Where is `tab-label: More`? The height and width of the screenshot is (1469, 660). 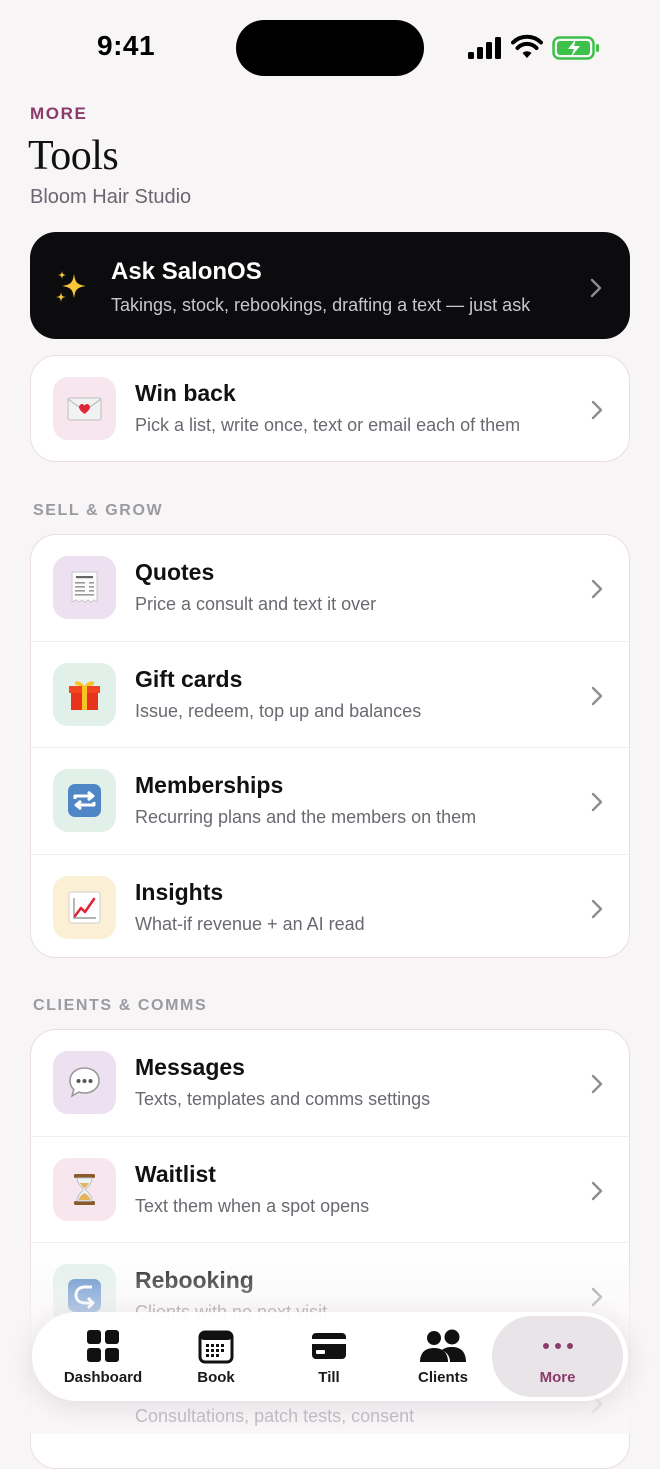 tab-label: More is located at coordinates (557, 1377).